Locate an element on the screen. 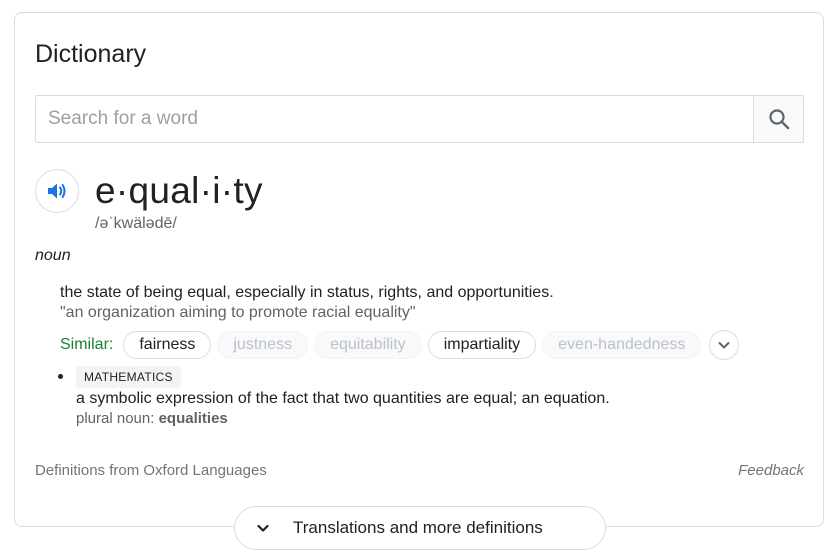  speaker-icon is located at coordinates (57, 191).